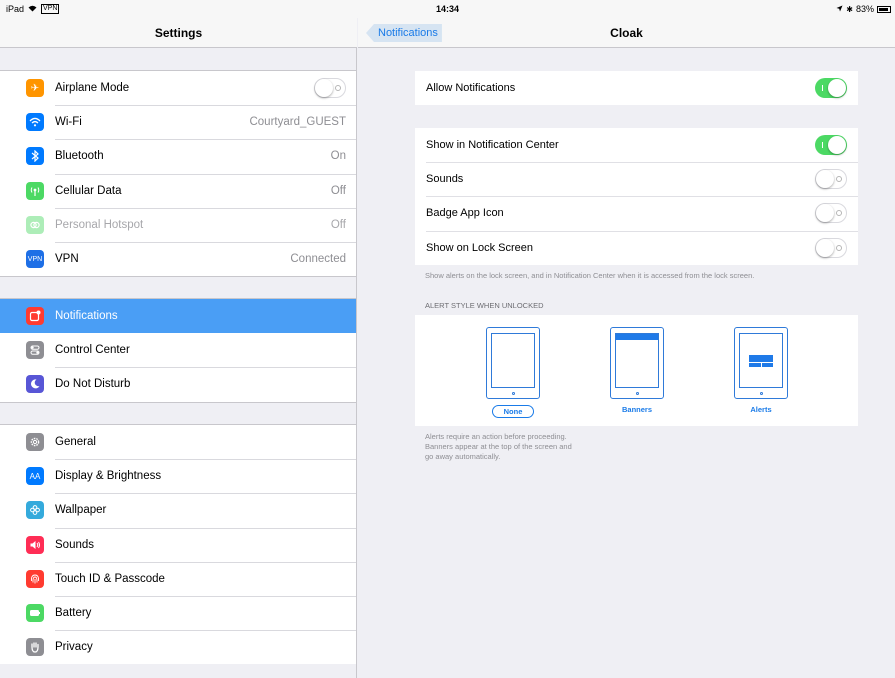 The height and width of the screenshot is (678, 895). Describe the element at coordinates (35, 476) in the screenshot. I see `display-icon: AA` at that location.